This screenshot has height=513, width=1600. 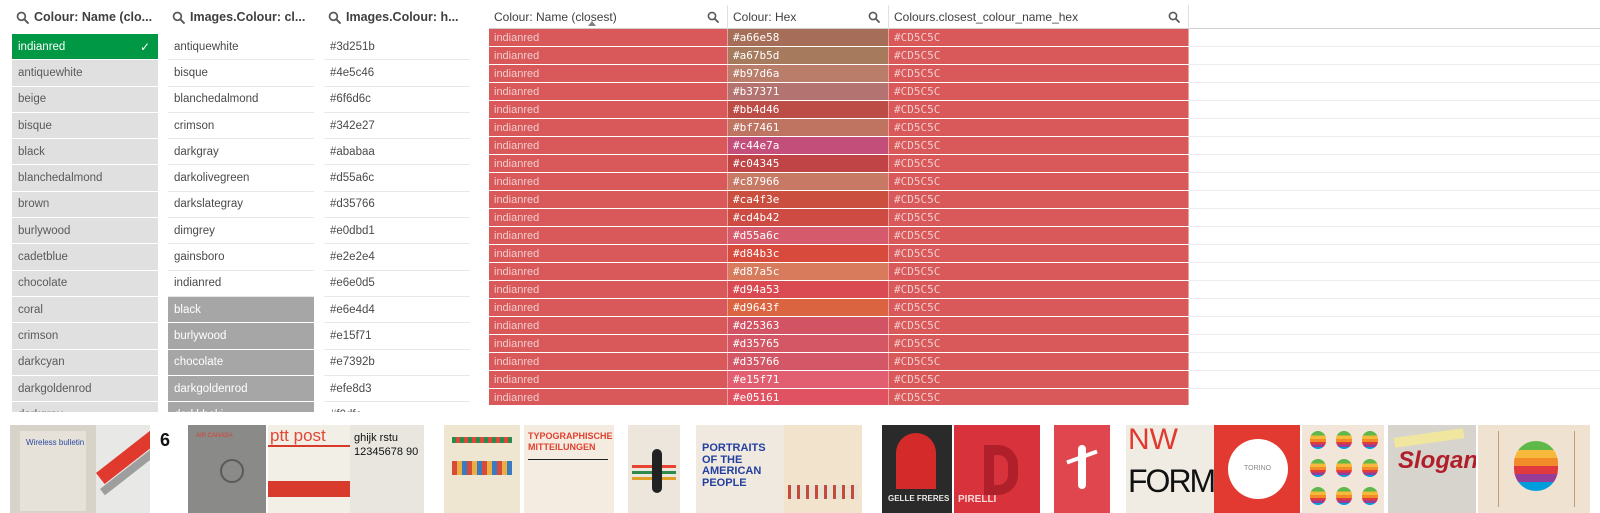 What do you see at coordinates (808, 17) in the screenshot?
I see `column-header-colour-hex: Colour: Hex` at bounding box center [808, 17].